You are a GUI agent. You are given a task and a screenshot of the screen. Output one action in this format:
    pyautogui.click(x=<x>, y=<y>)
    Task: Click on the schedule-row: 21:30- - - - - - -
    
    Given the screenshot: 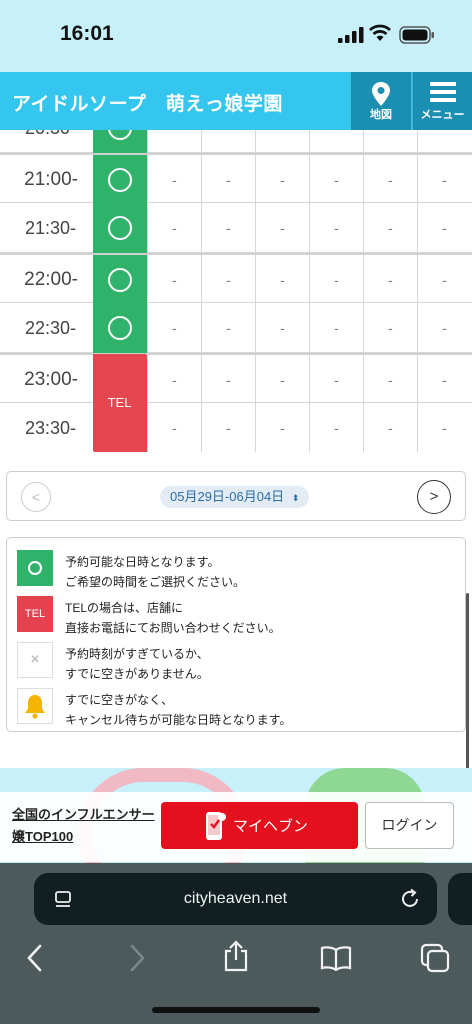 What is the action you would take?
    pyautogui.click(x=236, y=228)
    